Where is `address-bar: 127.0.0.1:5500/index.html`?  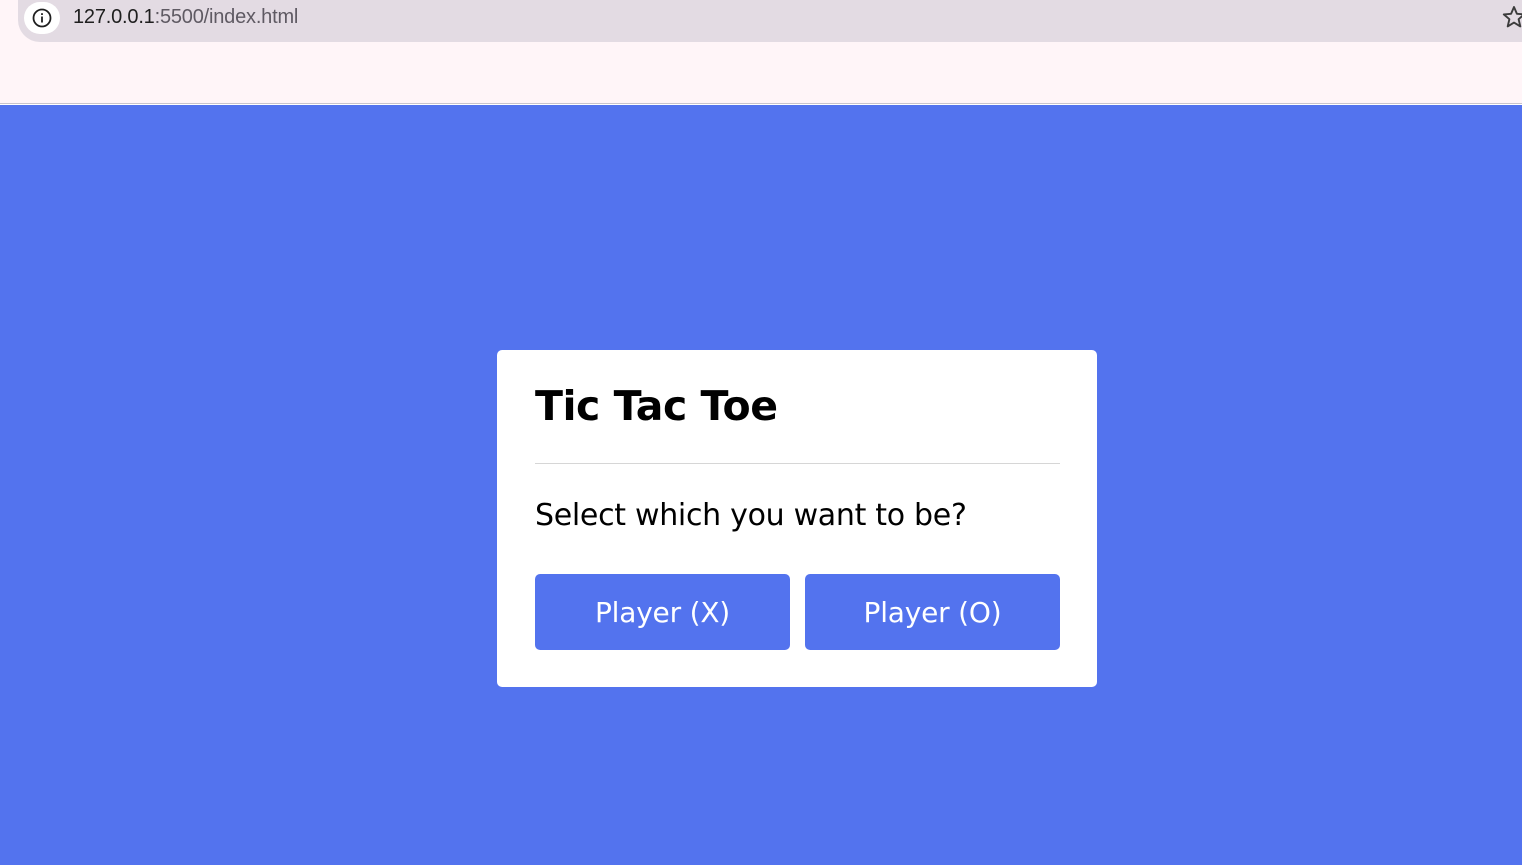
address-bar: 127.0.0.1:5500/index.html is located at coordinates (770, 21).